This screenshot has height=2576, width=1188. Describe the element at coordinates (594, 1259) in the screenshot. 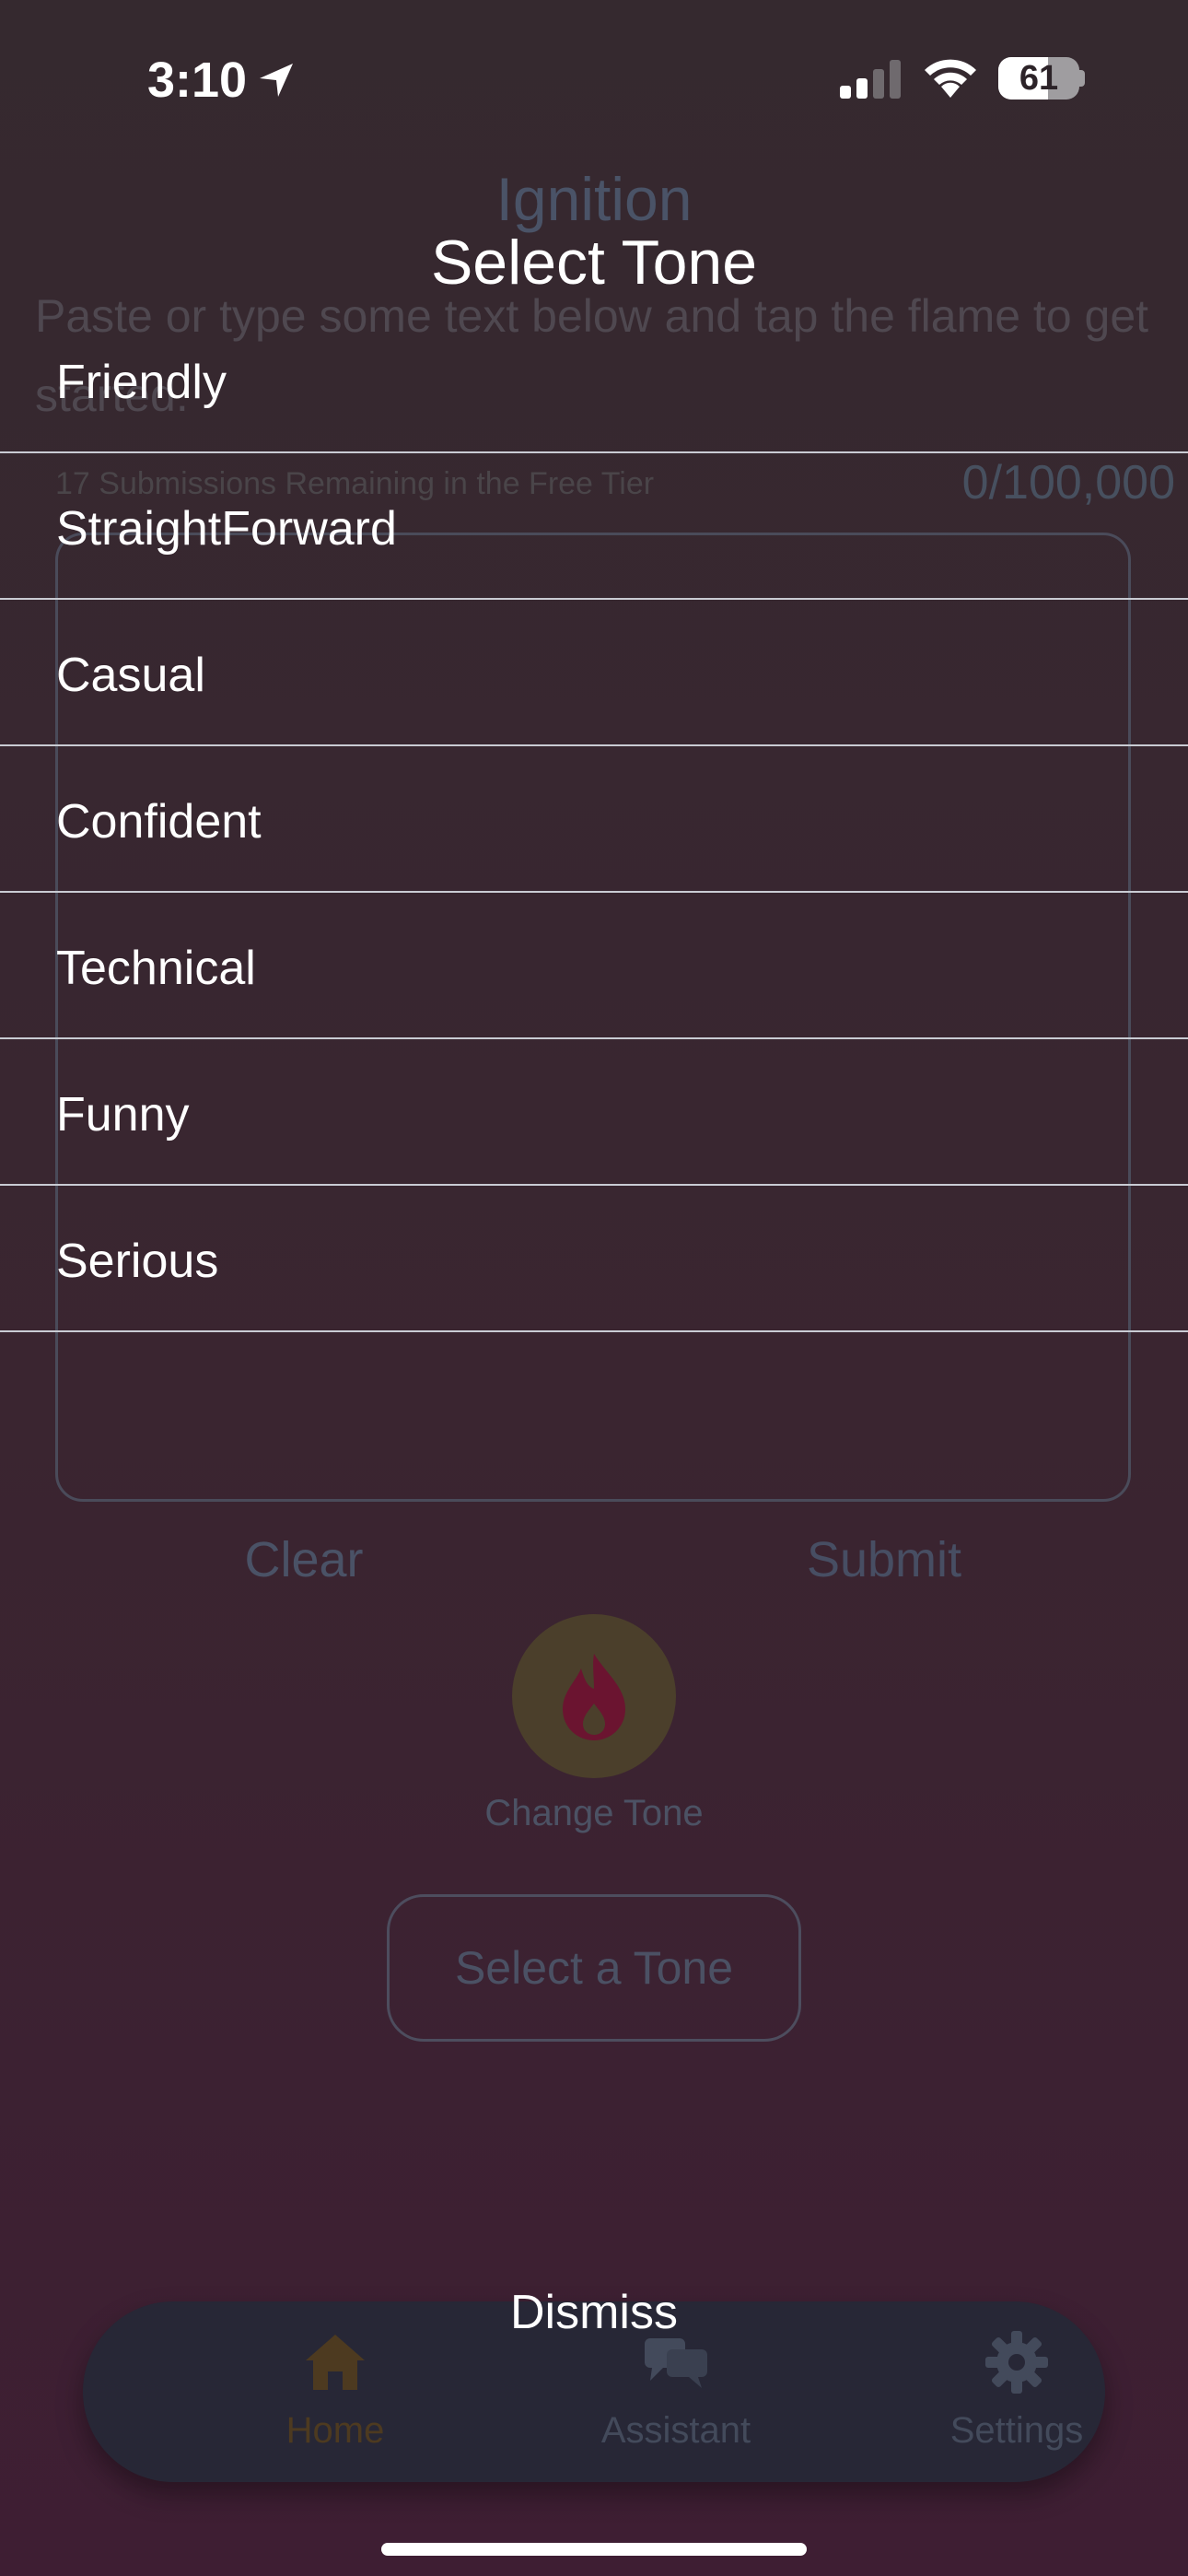

I see `tone-option-serious: Serious` at that location.